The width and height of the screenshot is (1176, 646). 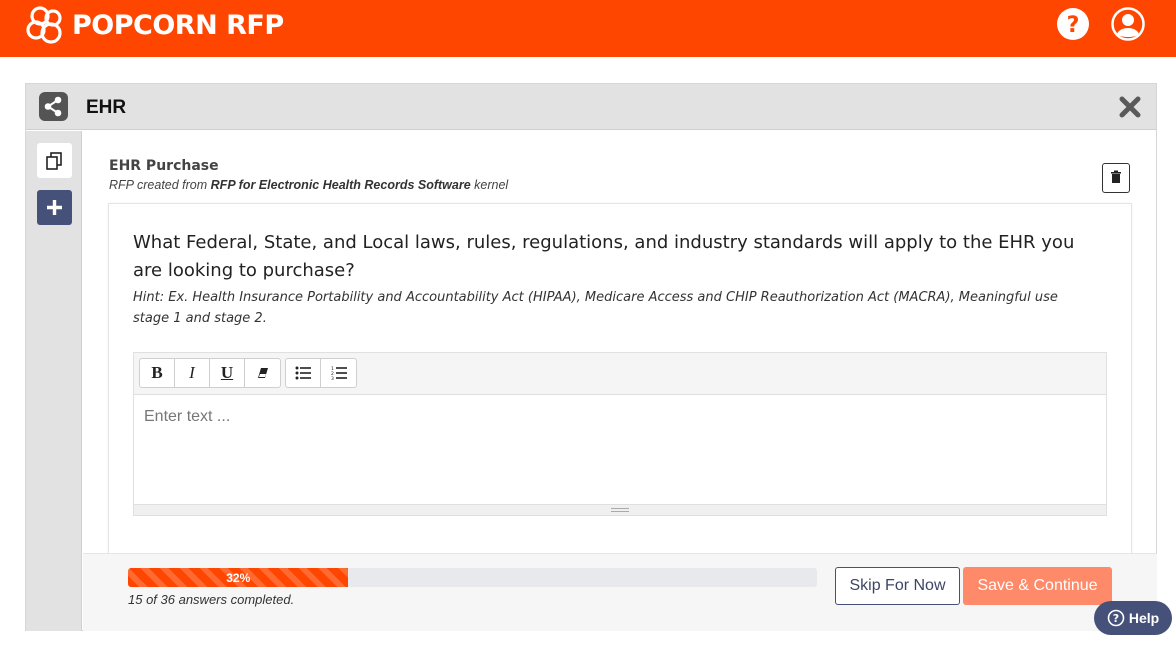 I want to click on share-icon, so click(x=53, y=106).